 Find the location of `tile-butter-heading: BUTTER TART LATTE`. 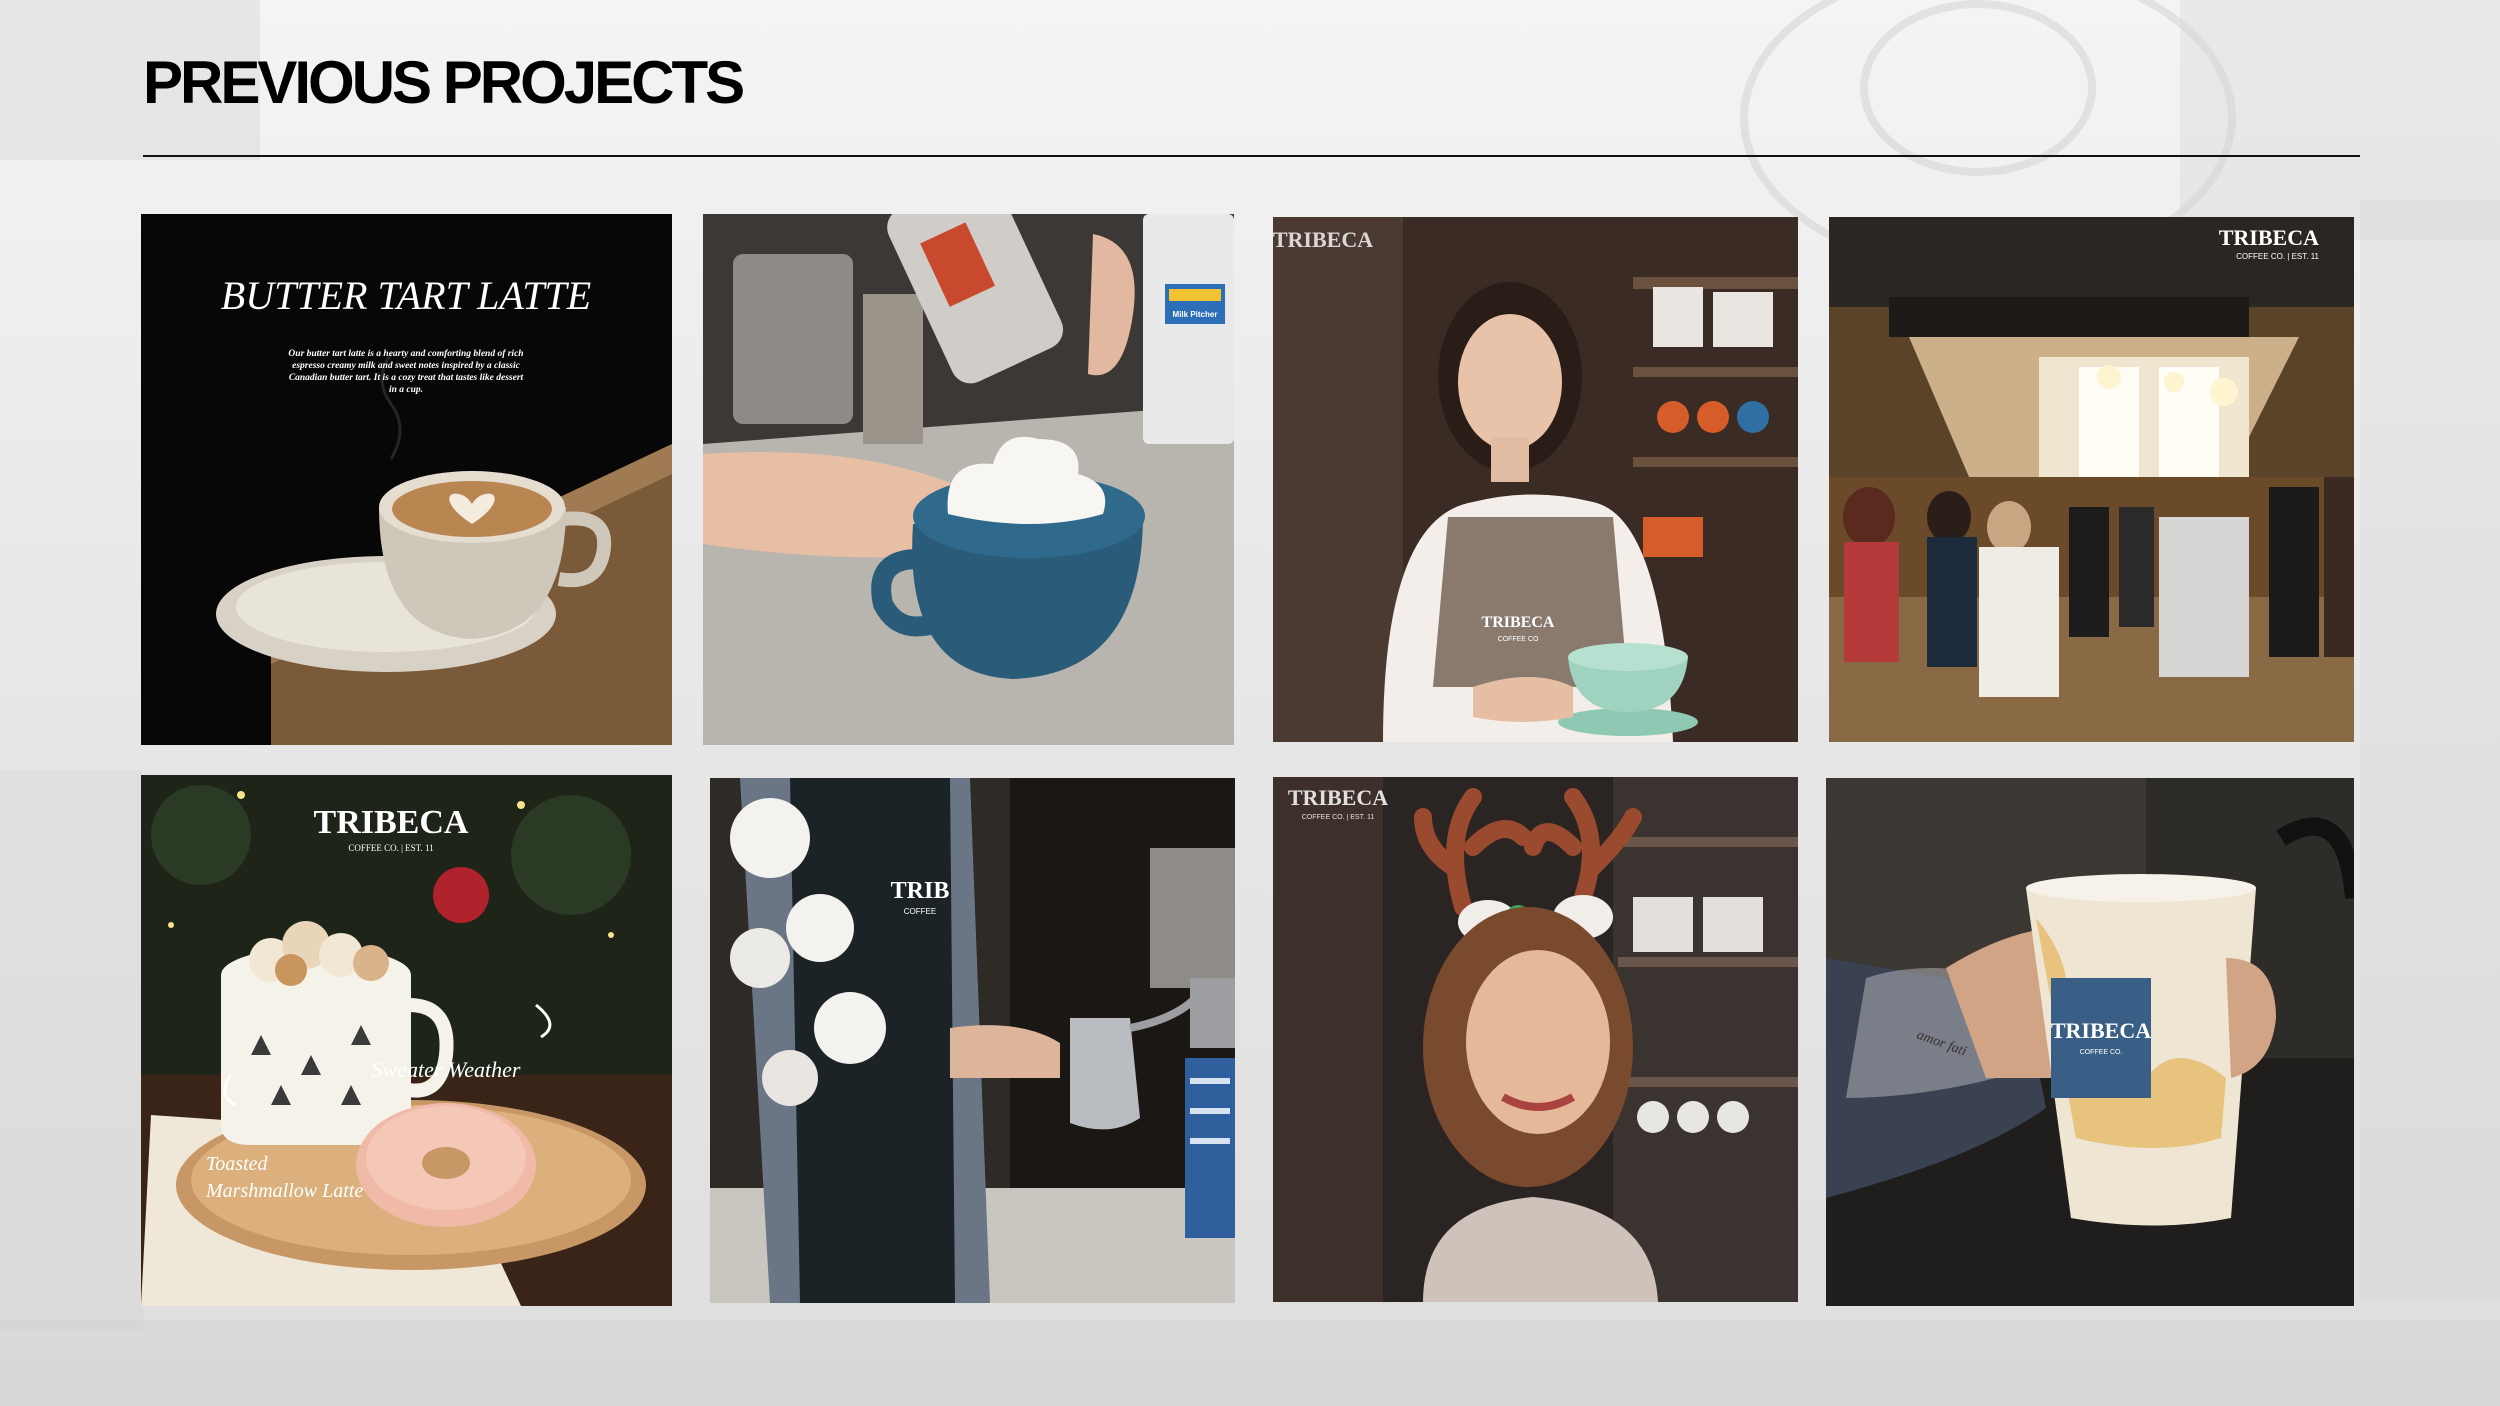

tile-butter-heading: BUTTER TART LATTE is located at coordinates (406, 295).